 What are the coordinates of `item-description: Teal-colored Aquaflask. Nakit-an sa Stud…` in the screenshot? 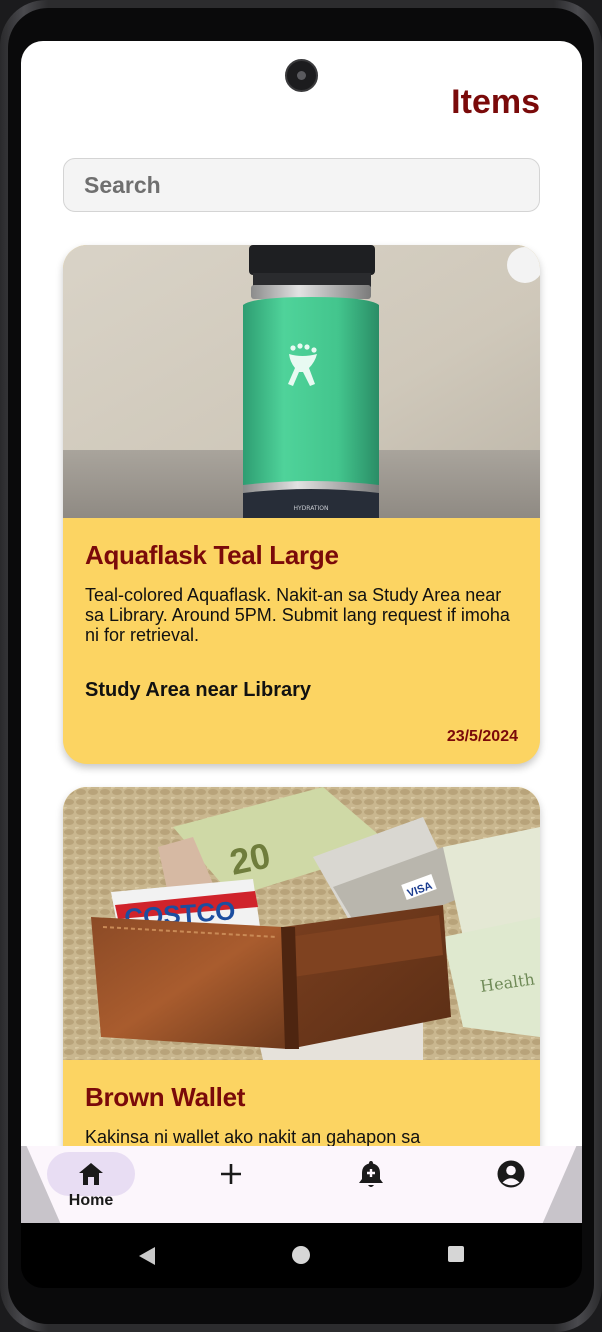 It's located at (297, 615).